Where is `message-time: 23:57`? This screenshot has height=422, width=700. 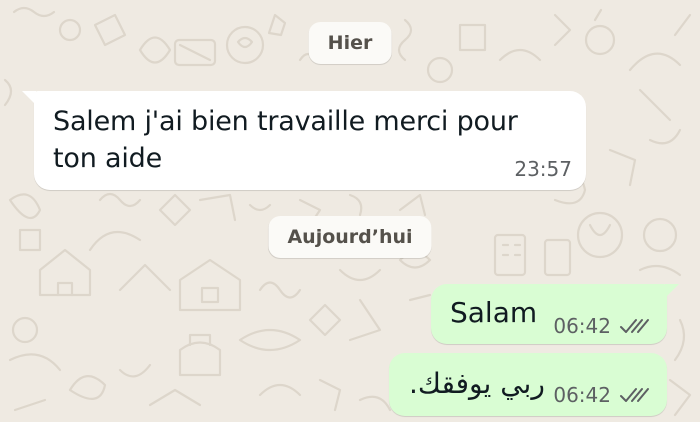
message-time: 23:57 is located at coordinates (543, 169).